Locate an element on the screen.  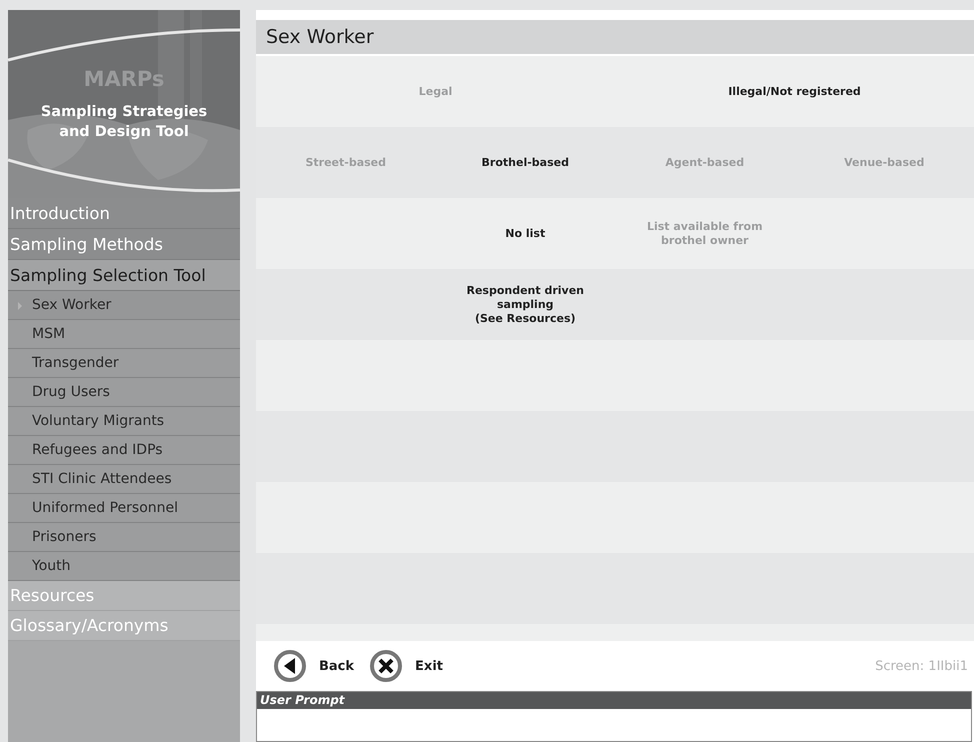
nav-subitem: MSM is located at coordinates (124, 334).